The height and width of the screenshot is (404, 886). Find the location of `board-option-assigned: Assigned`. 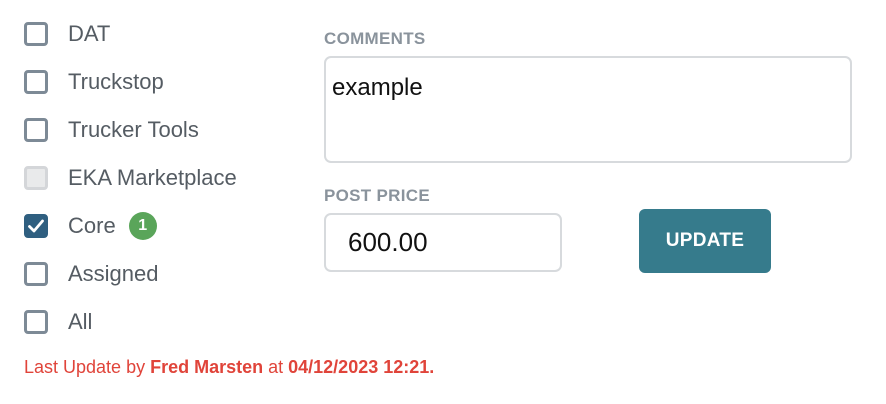

board-option-assigned: Assigned is located at coordinates (91, 274).